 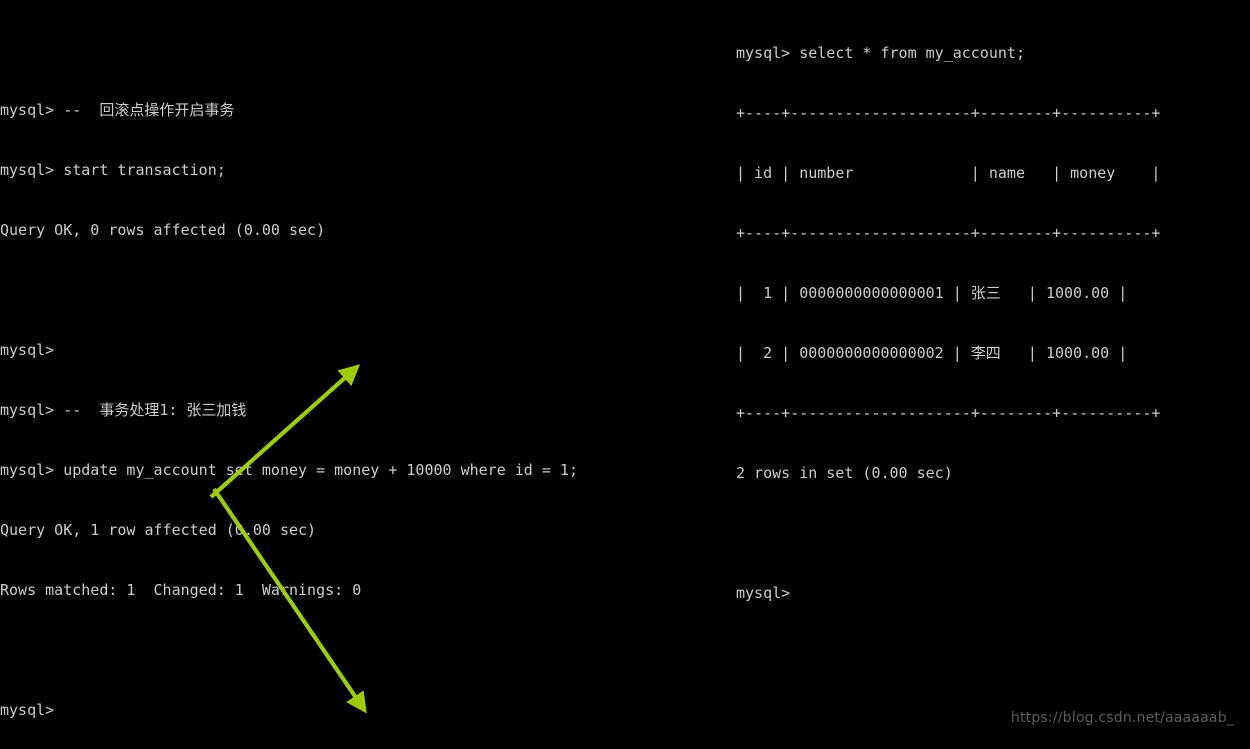 What do you see at coordinates (844, 473) in the screenshot?
I see `result-footer: 2 rows in set (0.00 sec)` at bounding box center [844, 473].